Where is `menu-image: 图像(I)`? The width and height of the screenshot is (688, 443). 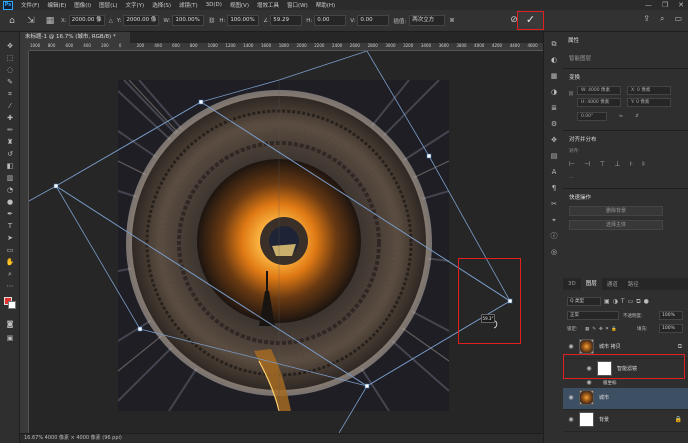
menu-image: 图像(I) is located at coordinates (82, 5).